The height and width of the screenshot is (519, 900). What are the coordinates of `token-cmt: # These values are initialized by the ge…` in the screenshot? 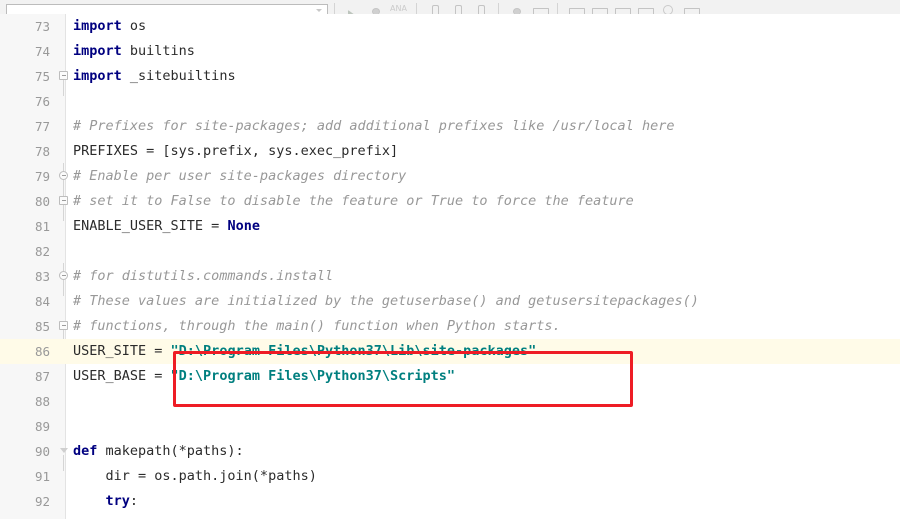 It's located at (386, 301).